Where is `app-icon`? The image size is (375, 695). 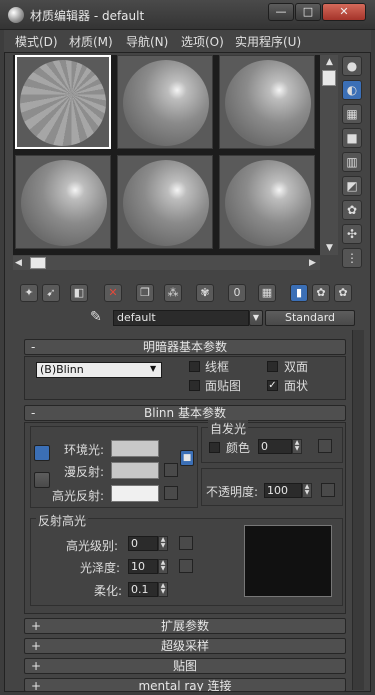 app-icon is located at coordinates (16, 15).